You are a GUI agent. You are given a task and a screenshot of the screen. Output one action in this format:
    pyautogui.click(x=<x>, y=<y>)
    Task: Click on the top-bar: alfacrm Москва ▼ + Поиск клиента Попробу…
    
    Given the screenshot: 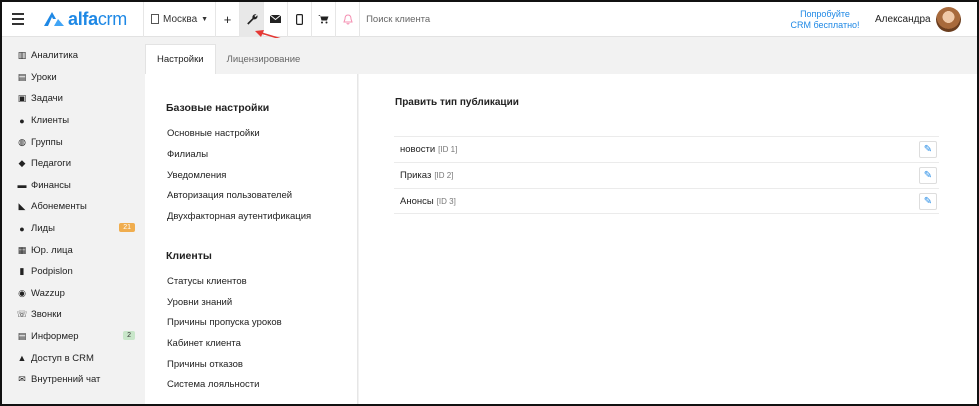 What is the action you would take?
    pyautogui.click(x=489, y=19)
    